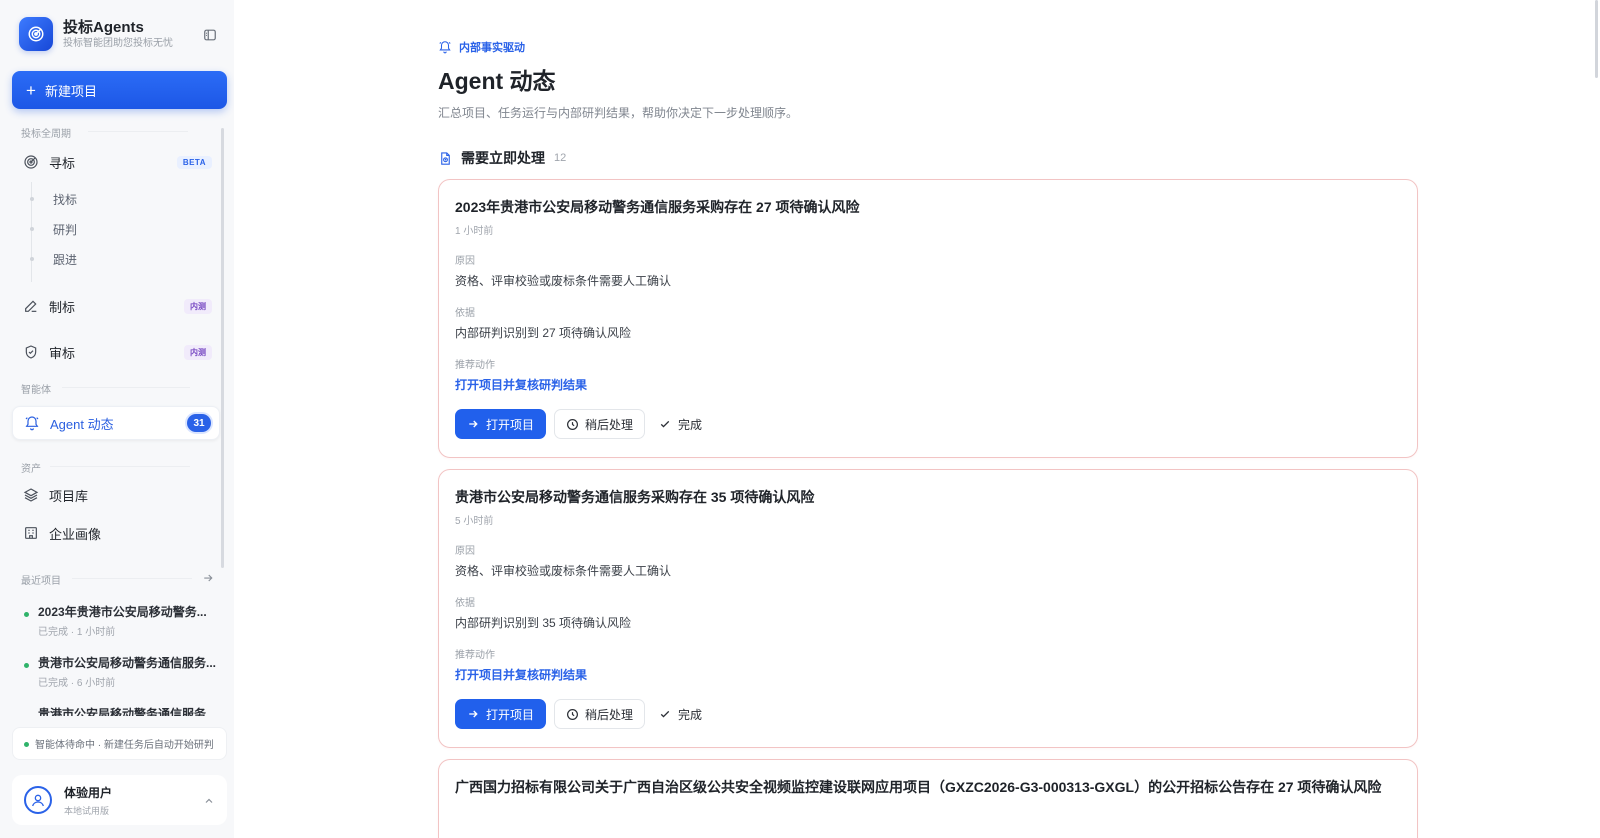 The height and width of the screenshot is (838, 1600). I want to click on recent-project-item: 贵港市公安局移动警务通信服务... 已完成 · 6 小时前, so click(120, 671).